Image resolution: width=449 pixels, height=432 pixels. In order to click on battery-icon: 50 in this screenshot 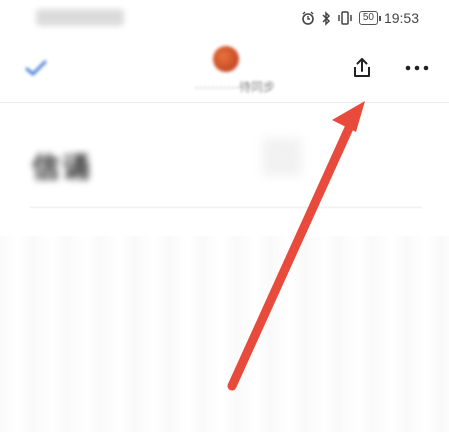, I will do `click(370, 18)`.